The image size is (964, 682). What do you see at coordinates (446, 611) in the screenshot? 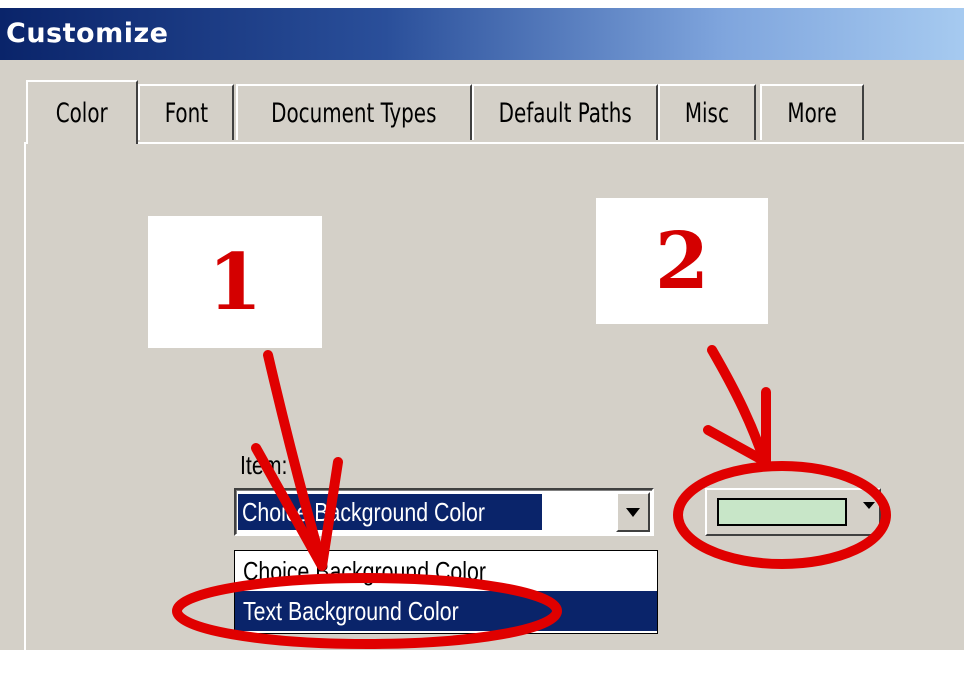
I see `list-item: Text Background Color` at bounding box center [446, 611].